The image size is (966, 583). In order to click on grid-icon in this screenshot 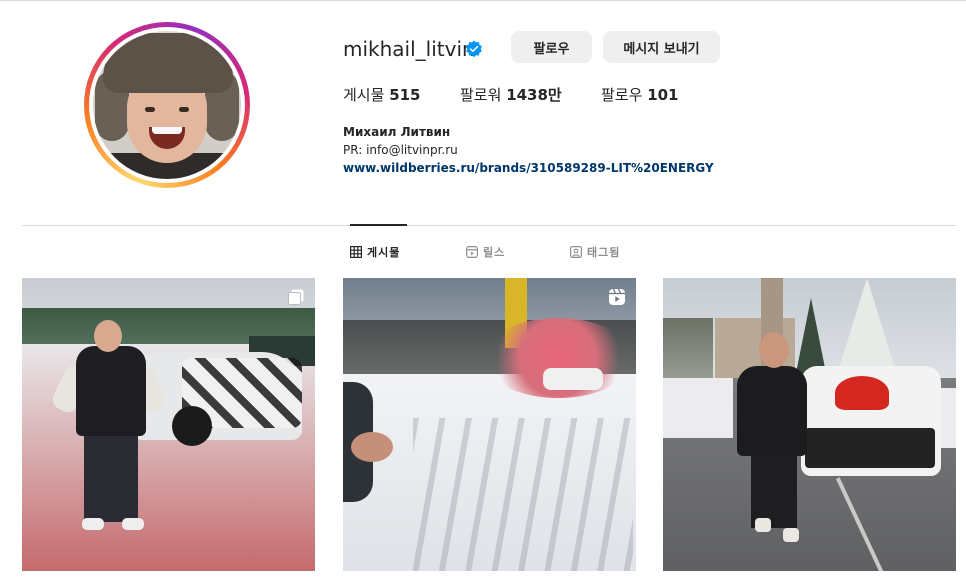, I will do `click(356, 252)`.